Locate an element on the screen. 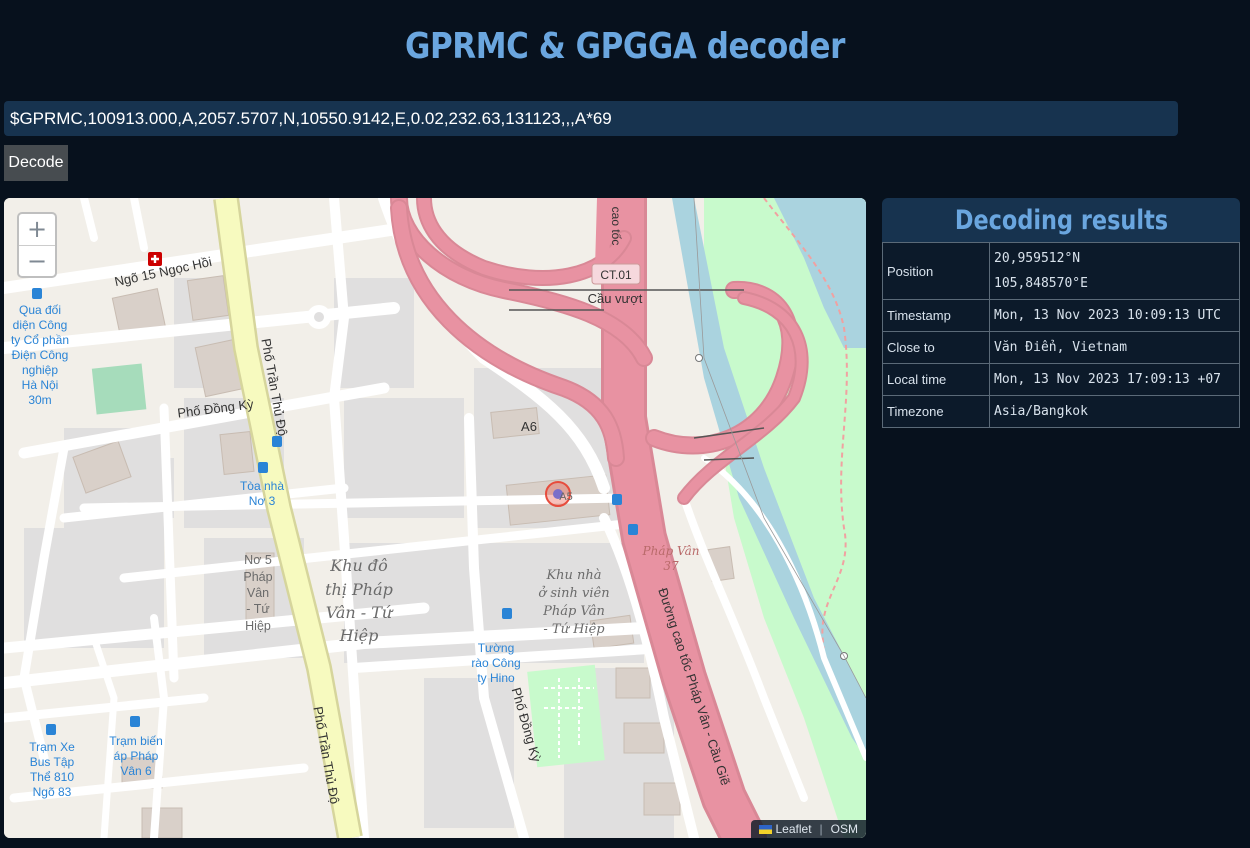 The width and height of the screenshot is (1250, 848). zoom-in-button: + is located at coordinates (37, 230).